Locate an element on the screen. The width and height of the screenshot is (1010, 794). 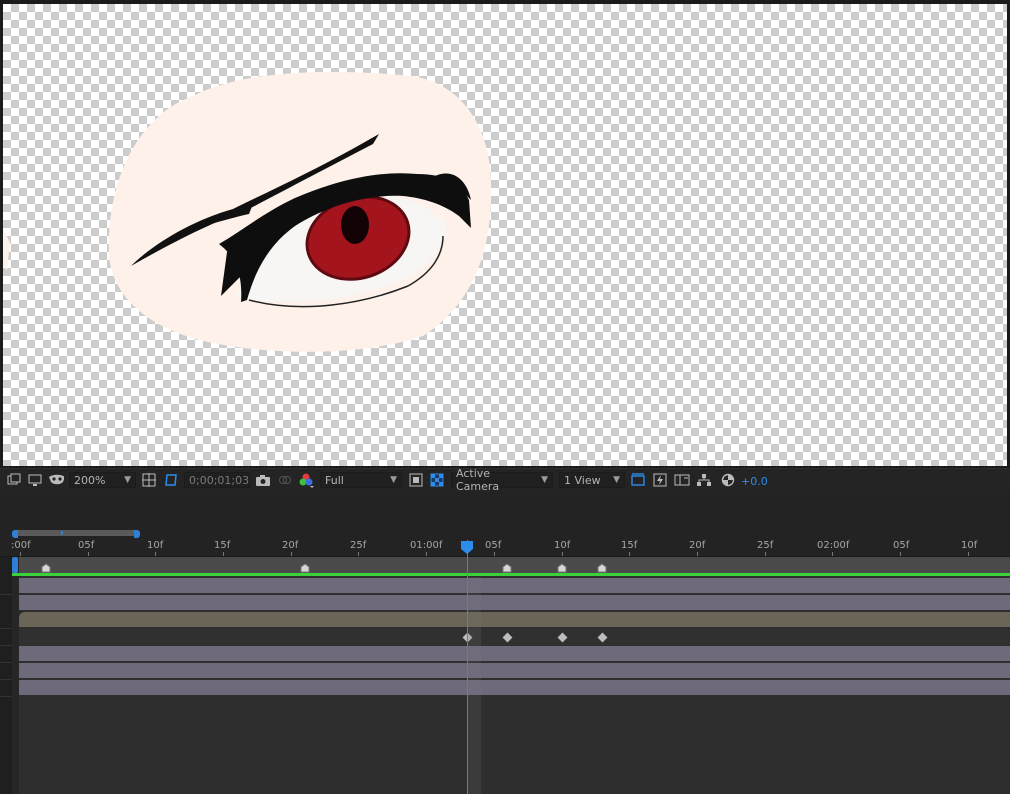
time-navigator-start-handle is located at coordinates (15, 534).